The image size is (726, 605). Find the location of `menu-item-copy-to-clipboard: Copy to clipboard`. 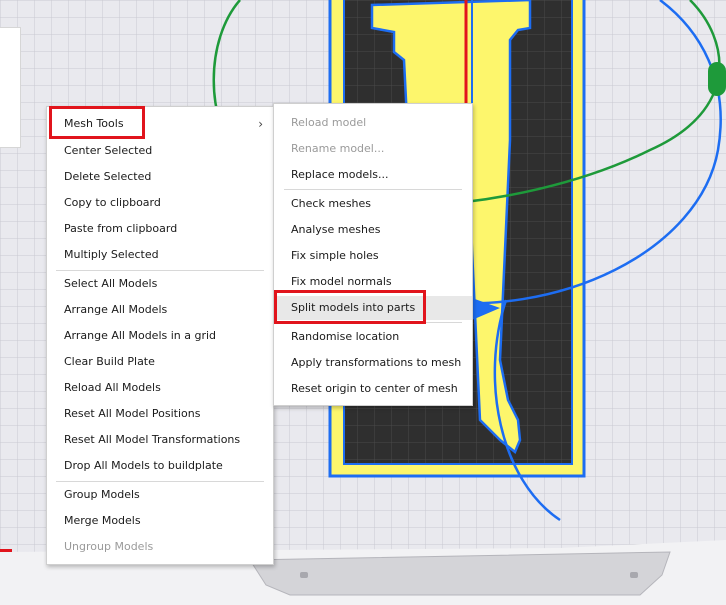

menu-item-copy-to-clipboard: Copy to clipboard is located at coordinates (160, 203).